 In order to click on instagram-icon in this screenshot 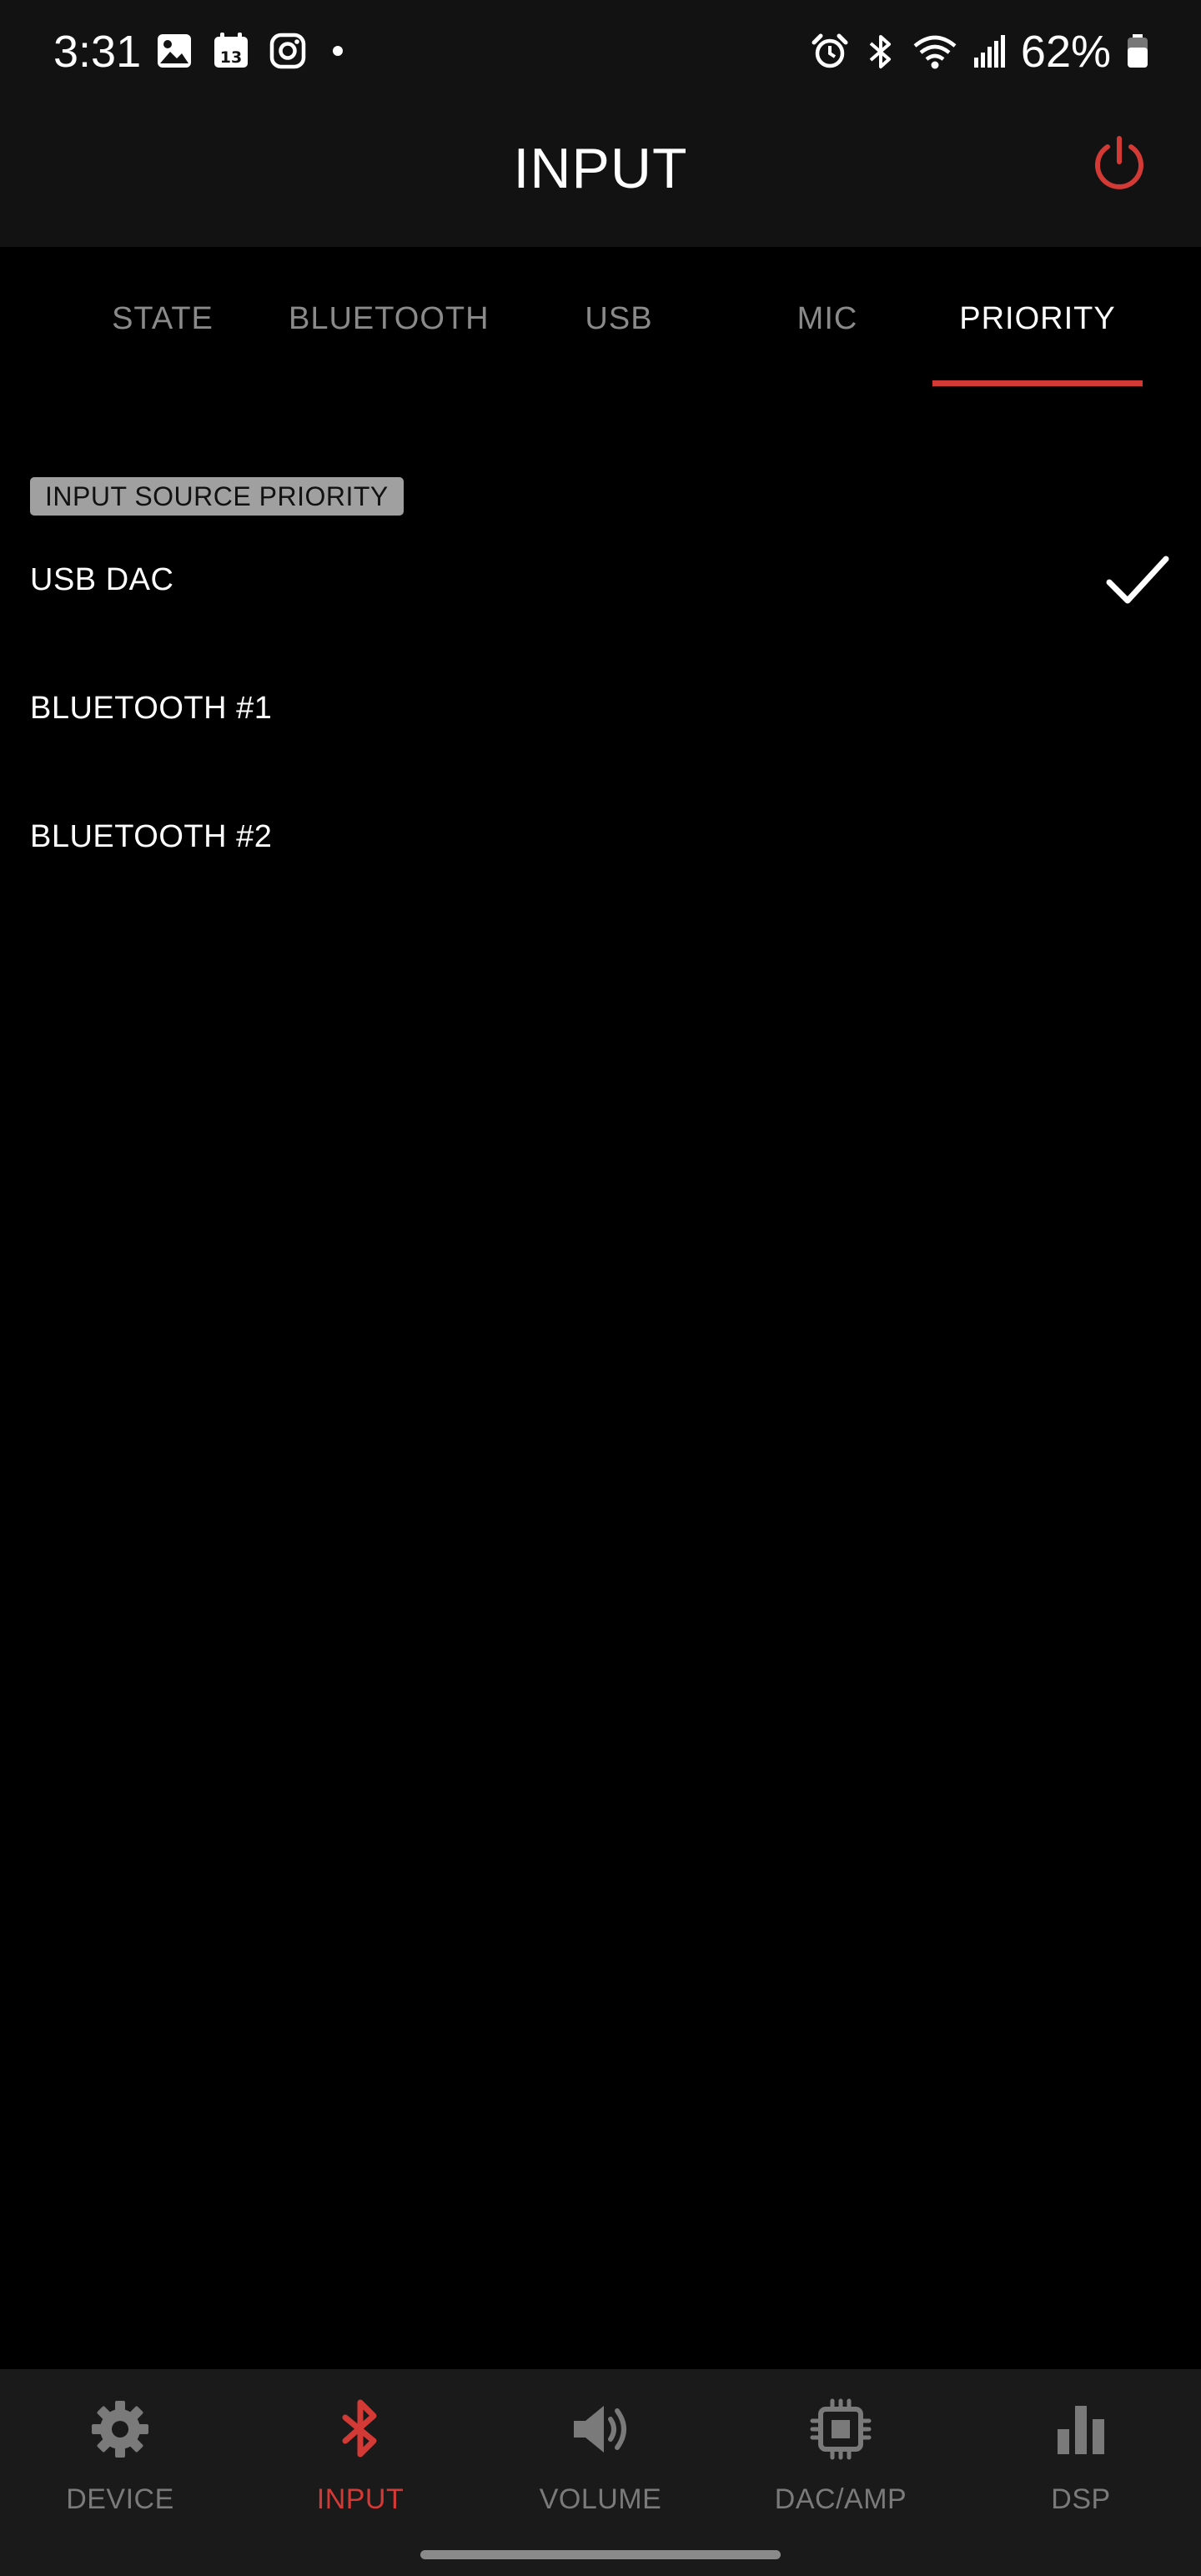, I will do `click(288, 51)`.